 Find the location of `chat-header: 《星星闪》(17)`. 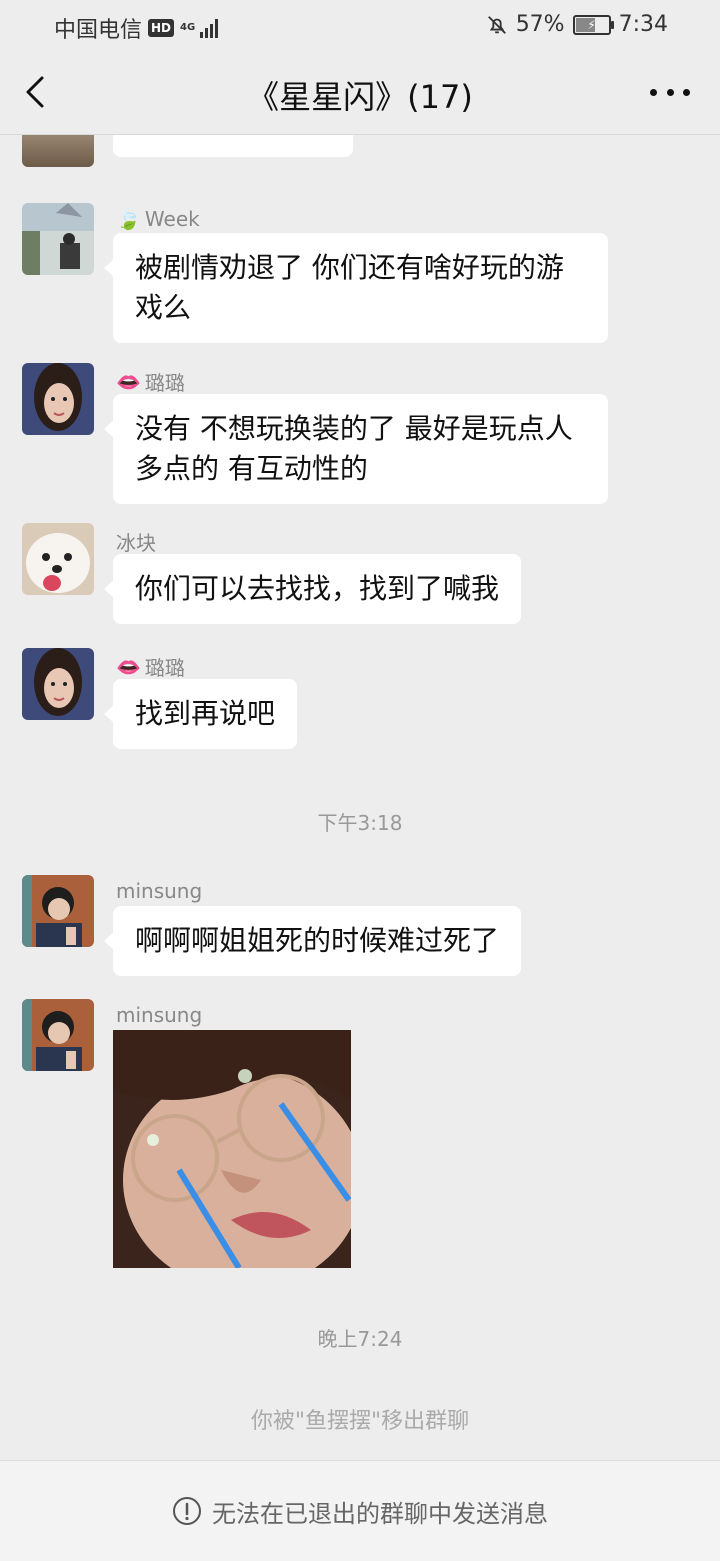

chat-header: 《星星闪》(17) is located at coordinates (360, 92).